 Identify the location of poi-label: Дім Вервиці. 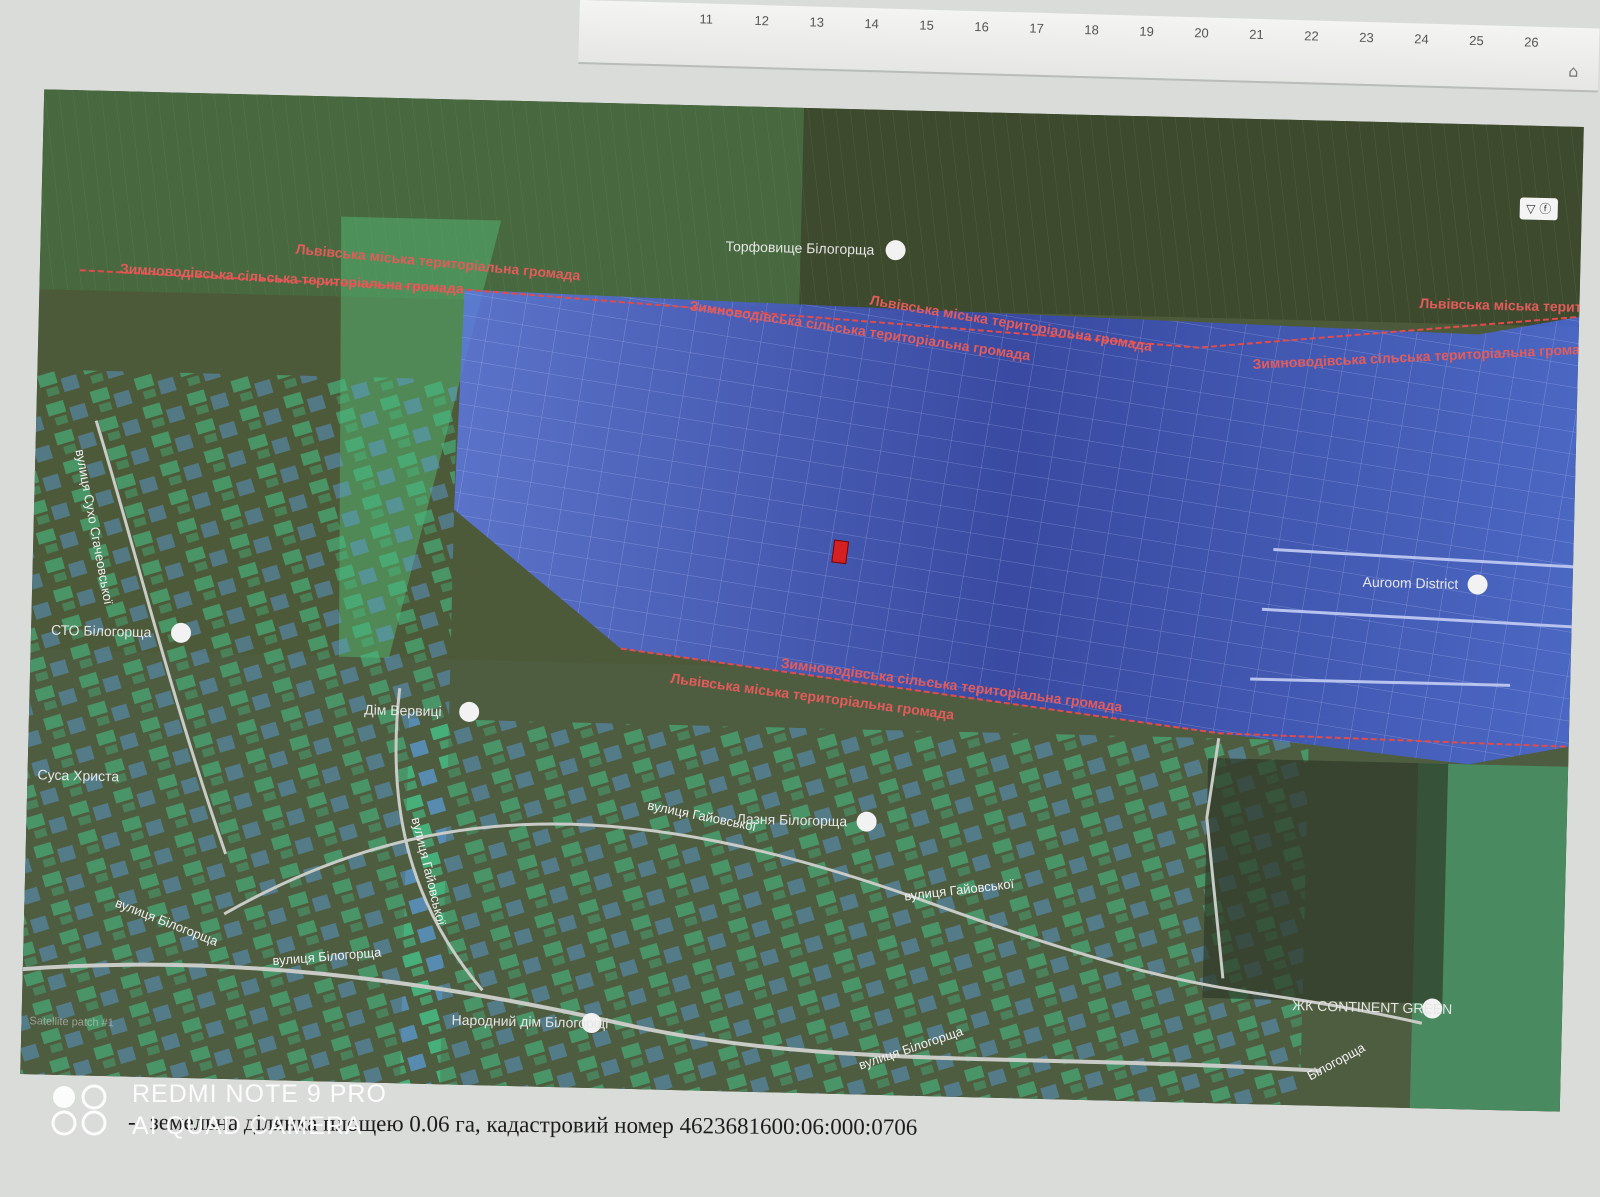
(403, 710).